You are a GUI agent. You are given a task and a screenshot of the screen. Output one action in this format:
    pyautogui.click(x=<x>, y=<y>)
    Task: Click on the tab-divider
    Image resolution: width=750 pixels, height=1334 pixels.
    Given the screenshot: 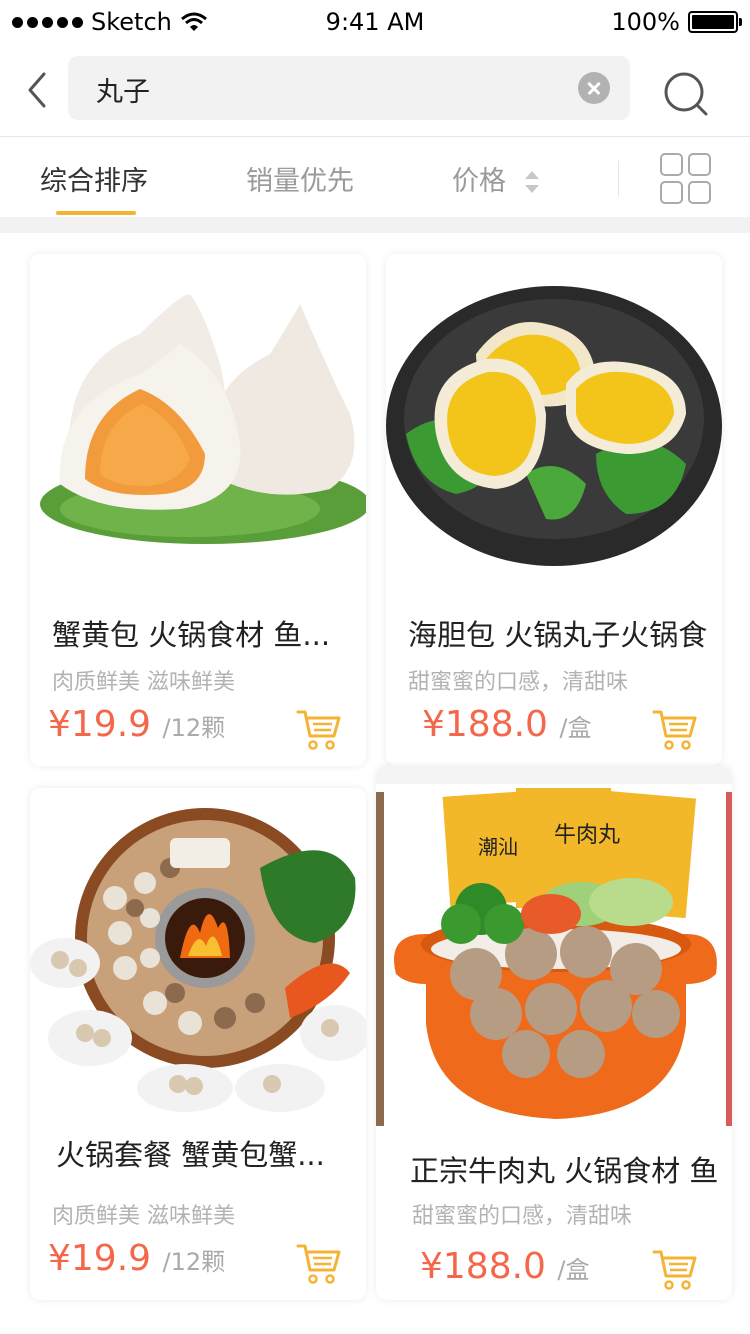 What is the action you would take?
    pyautogui.click(x=618, y=179)
    